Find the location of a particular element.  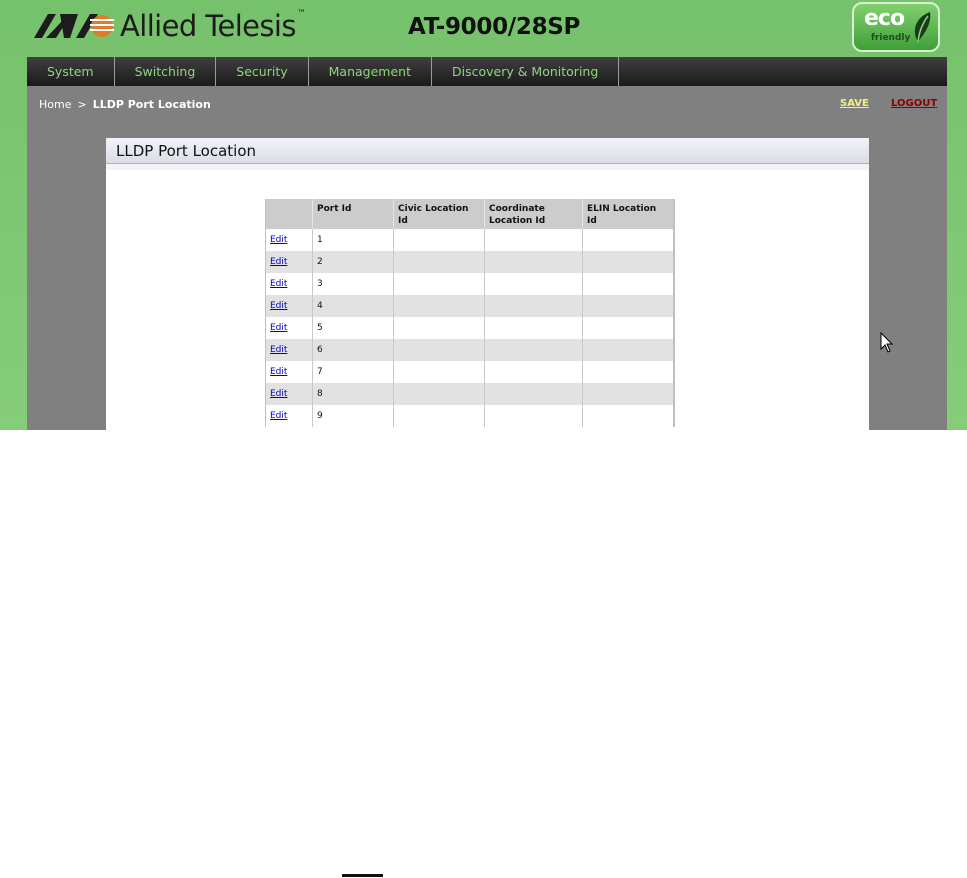

panel-divider is located at coordinates (487, 167).